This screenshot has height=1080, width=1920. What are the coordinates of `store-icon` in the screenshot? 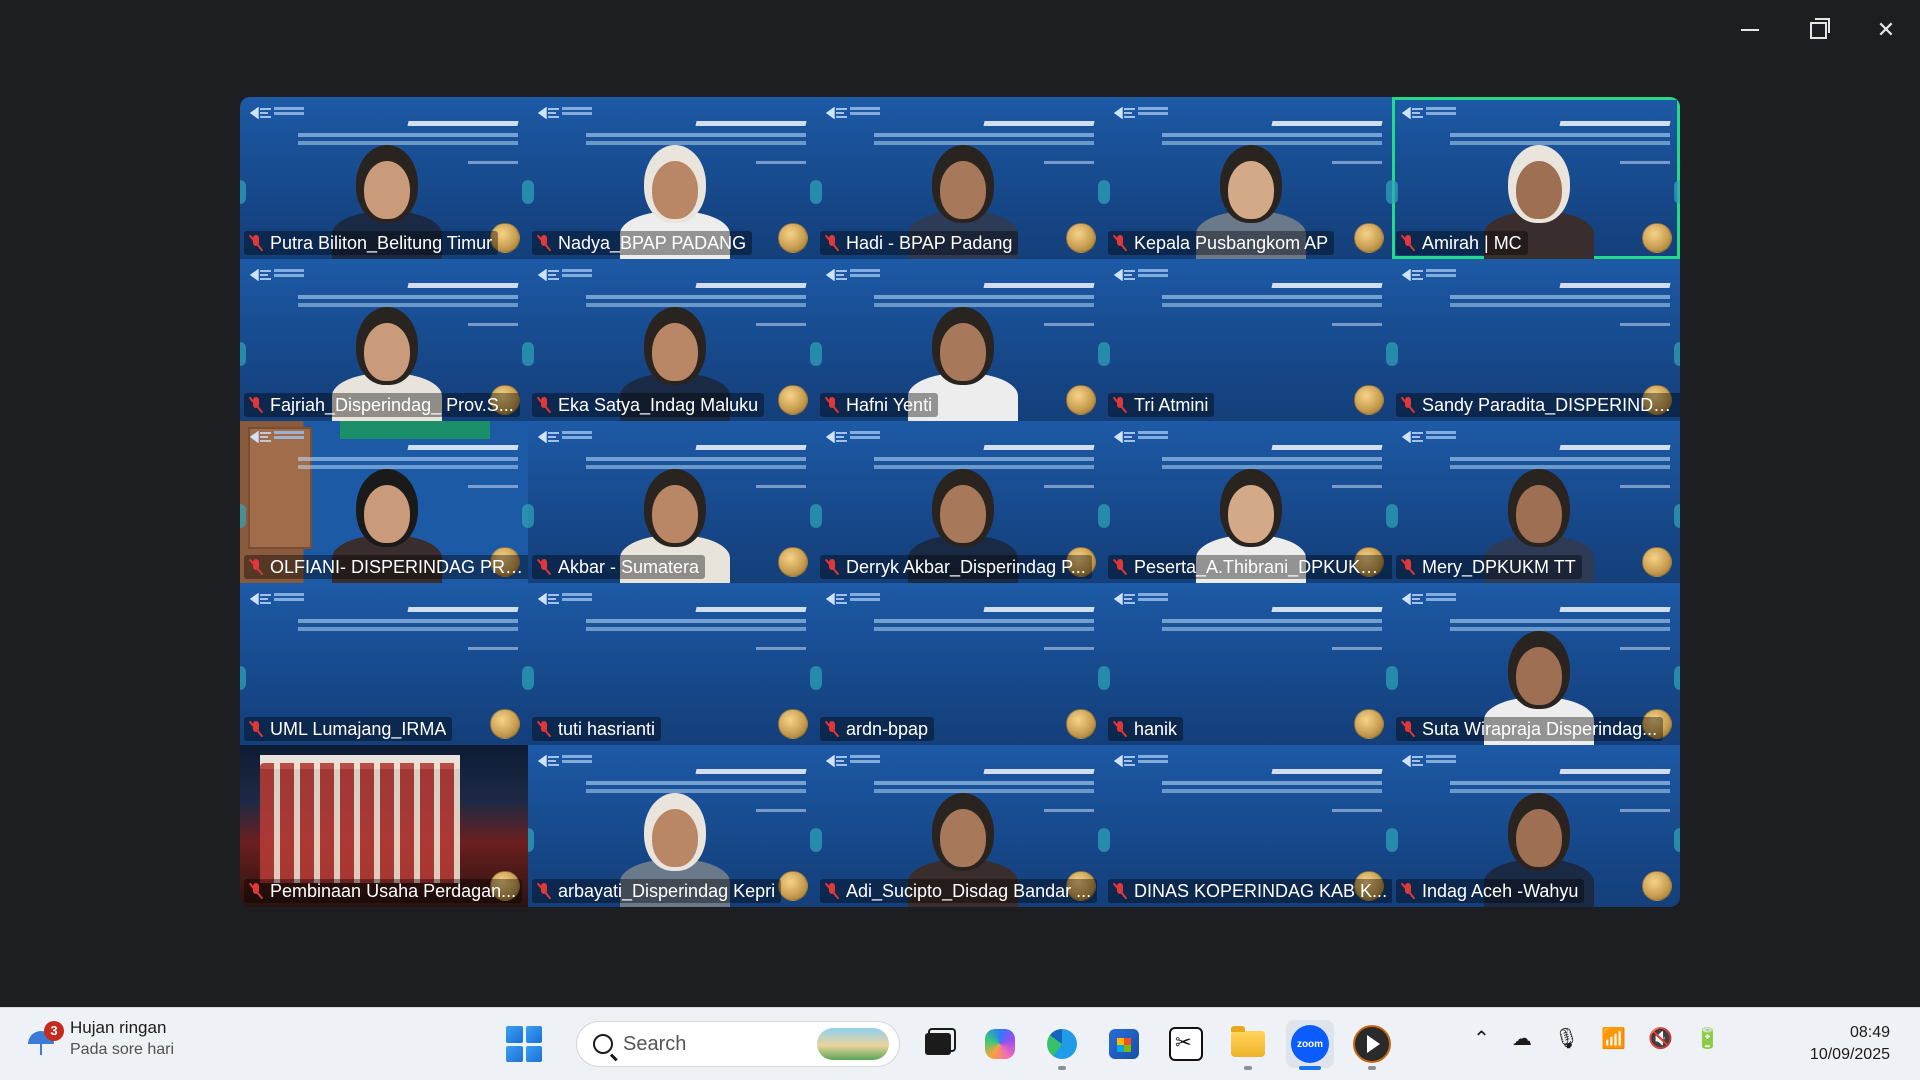 It's located at (1124, 1044).